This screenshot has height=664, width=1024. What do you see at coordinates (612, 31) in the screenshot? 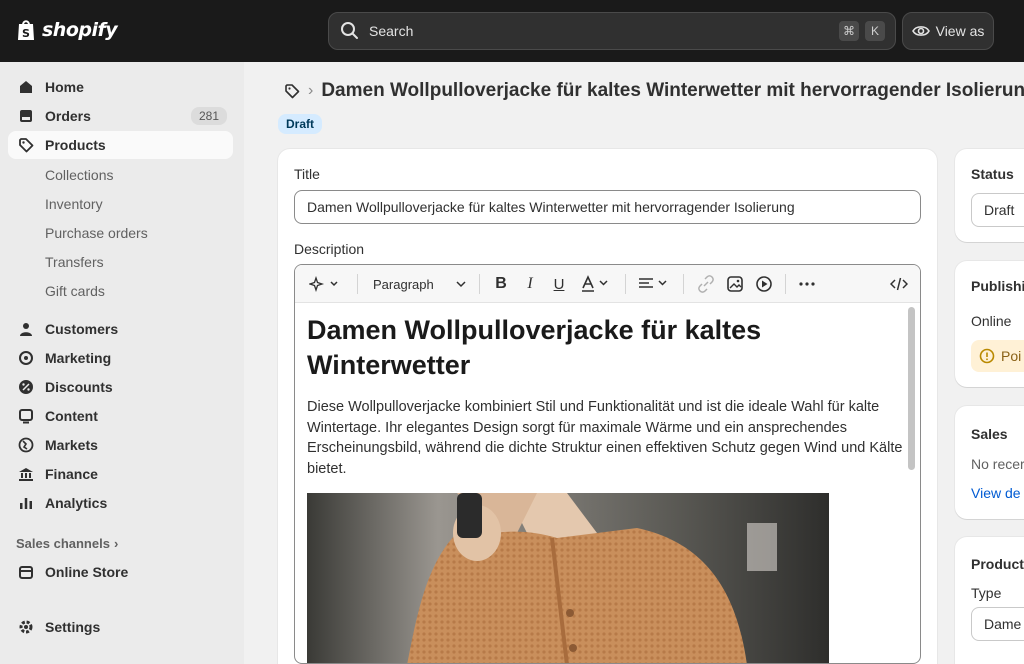
I see `search-bar: Search ⌘ K` at bounding box center [612, 31].